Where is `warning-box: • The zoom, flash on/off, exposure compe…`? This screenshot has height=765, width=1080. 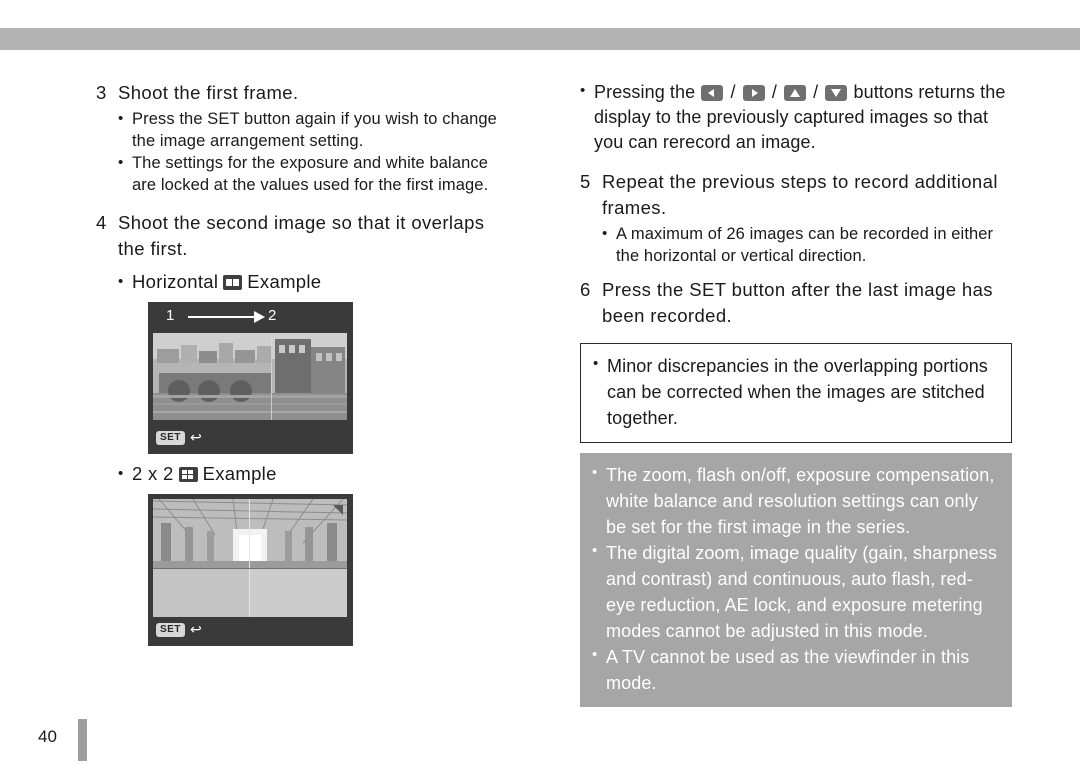 warning-box: • The zoom, flash on/off, exposure compe… is located at coordinates (796, 580).